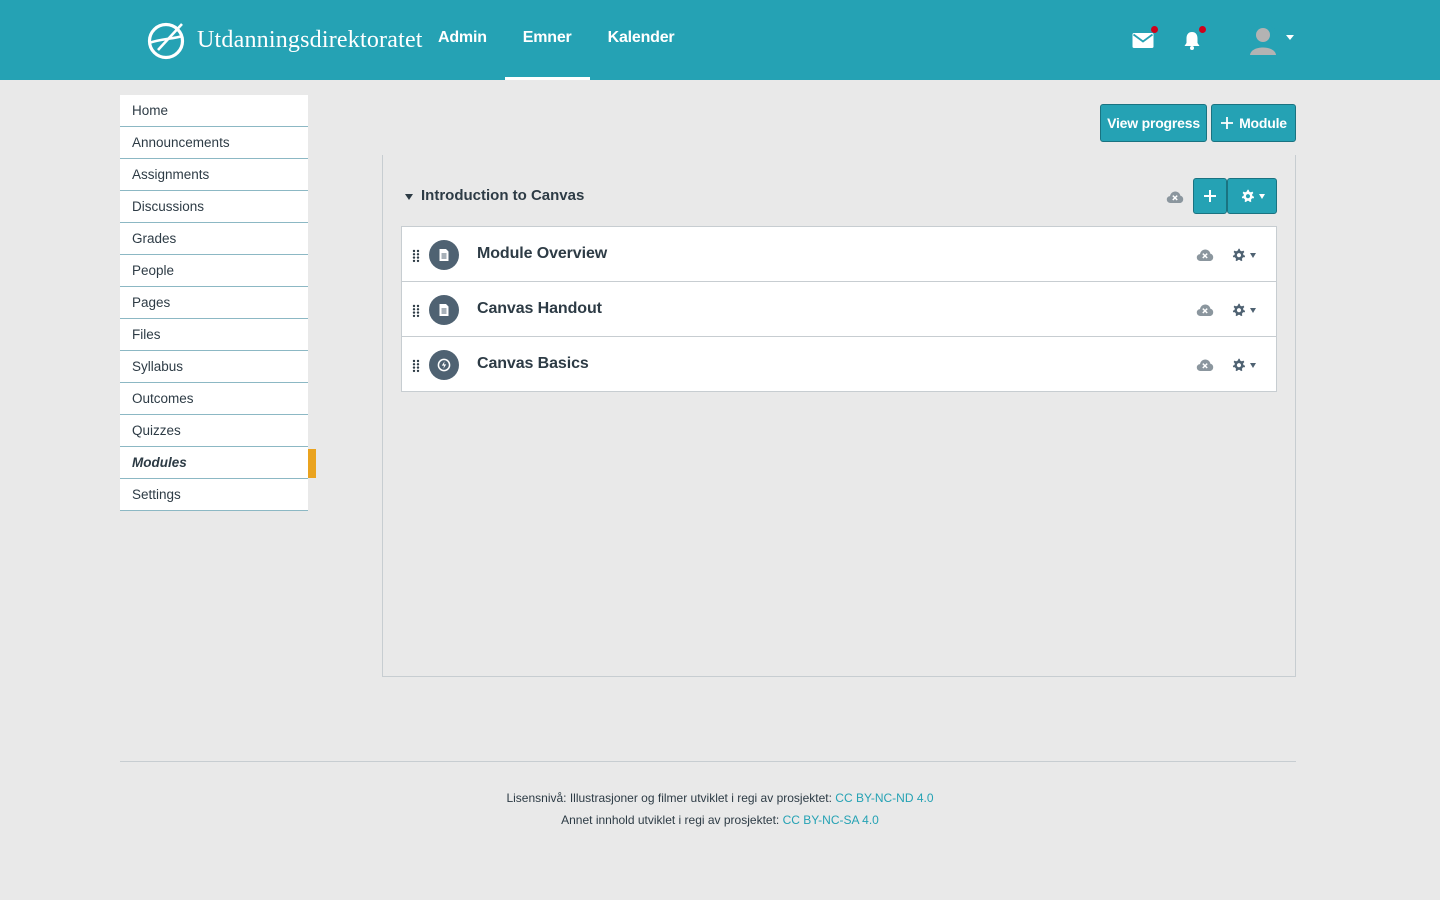 This screenshot has width=1440, height=900. I want to click on sidebar-item-discussions: Discussions, so click(214, 207).